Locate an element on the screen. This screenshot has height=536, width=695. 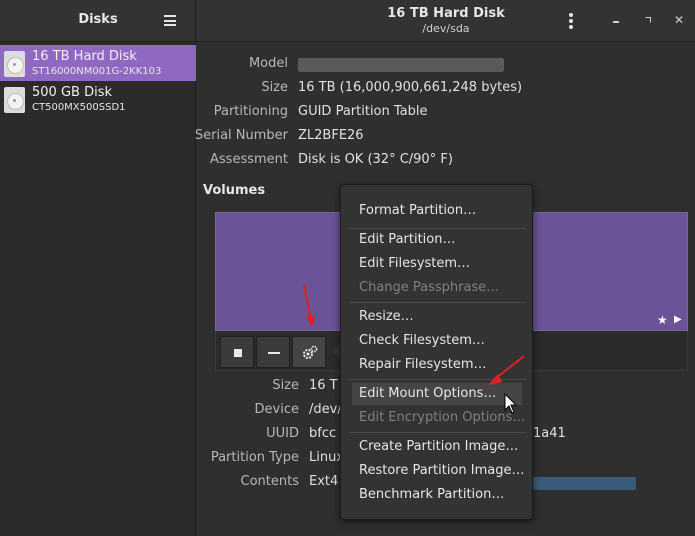
model-label: Model is located at coordinates (268, 63).